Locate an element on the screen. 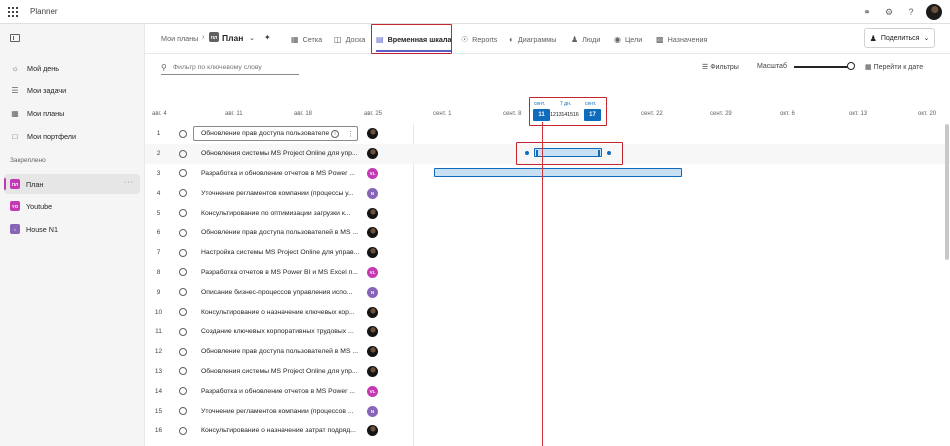 Image resolution: width=950 pixels, height=446 pixels. search-input is located at coordinates (233, 67).